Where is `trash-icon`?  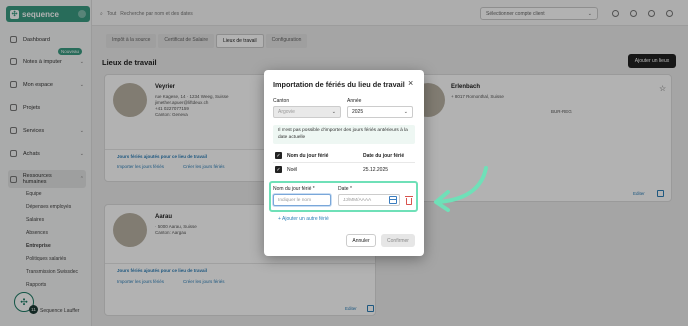
trash-icon is located at coordinates (409, 200).